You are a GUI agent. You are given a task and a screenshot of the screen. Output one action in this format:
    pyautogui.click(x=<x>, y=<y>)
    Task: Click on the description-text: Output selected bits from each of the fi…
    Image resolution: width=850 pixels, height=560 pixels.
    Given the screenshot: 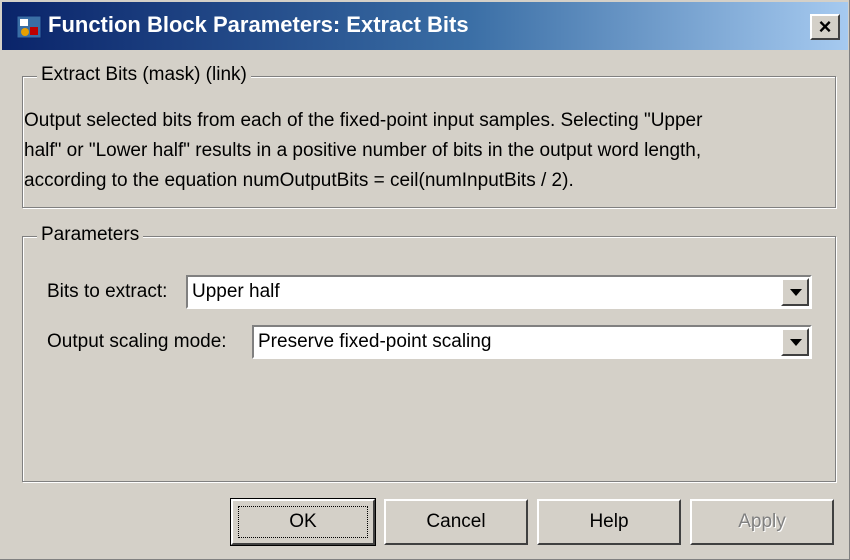 What is the action you would take?
    pyautogui.click(x=419, y=151)
    